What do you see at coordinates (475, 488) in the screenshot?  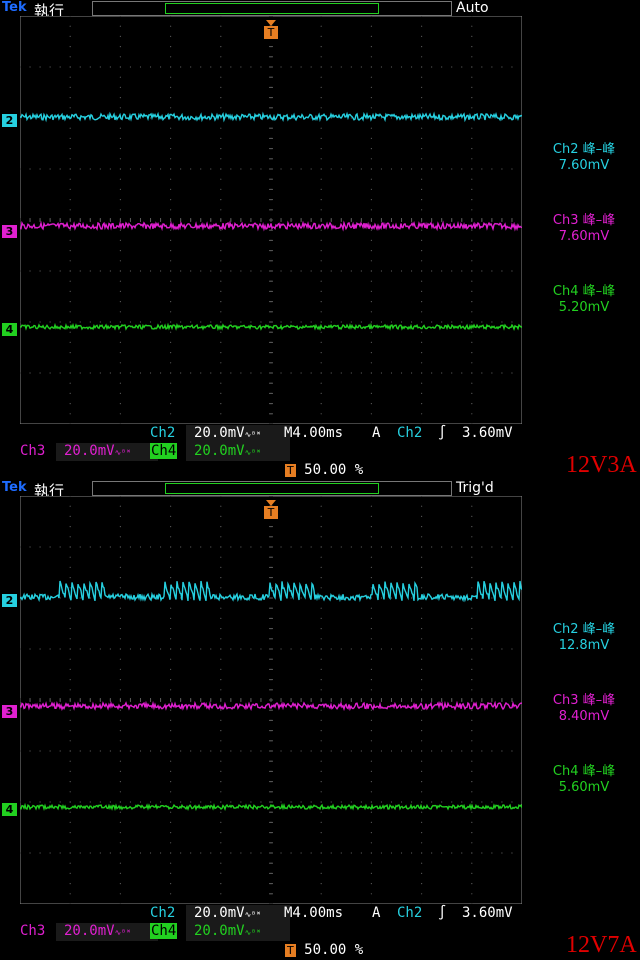 I see `trigger-status: Trig'd` at bounding box center [475, 488].